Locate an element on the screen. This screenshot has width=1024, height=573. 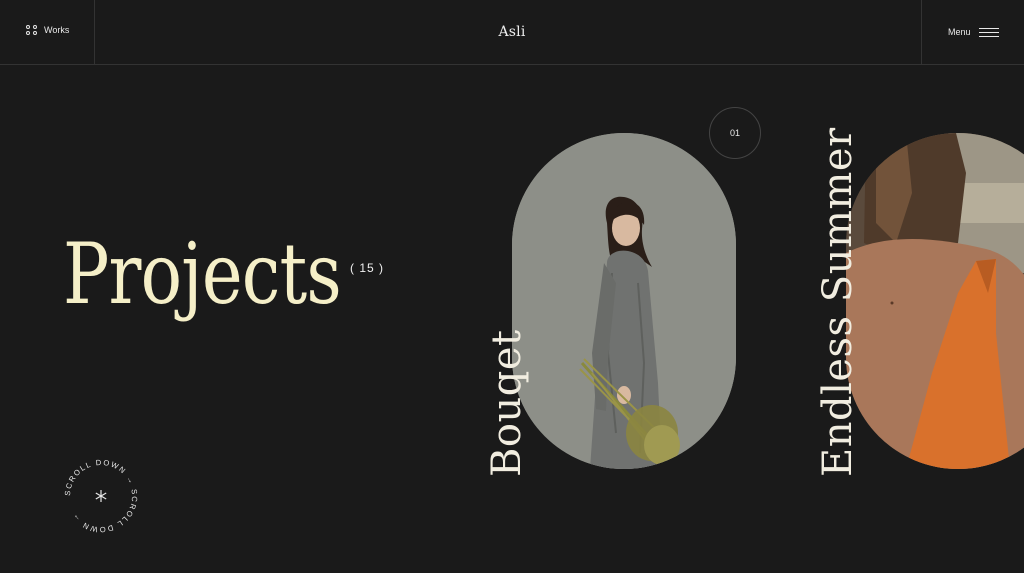
project-title-bouqet: Bouqet is located at coordinates (507, 403).